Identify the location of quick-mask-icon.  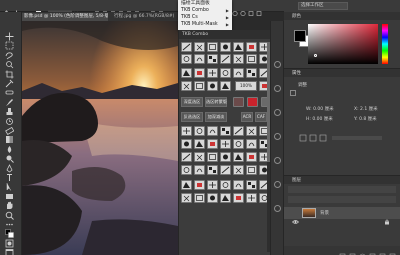
(9, 240).